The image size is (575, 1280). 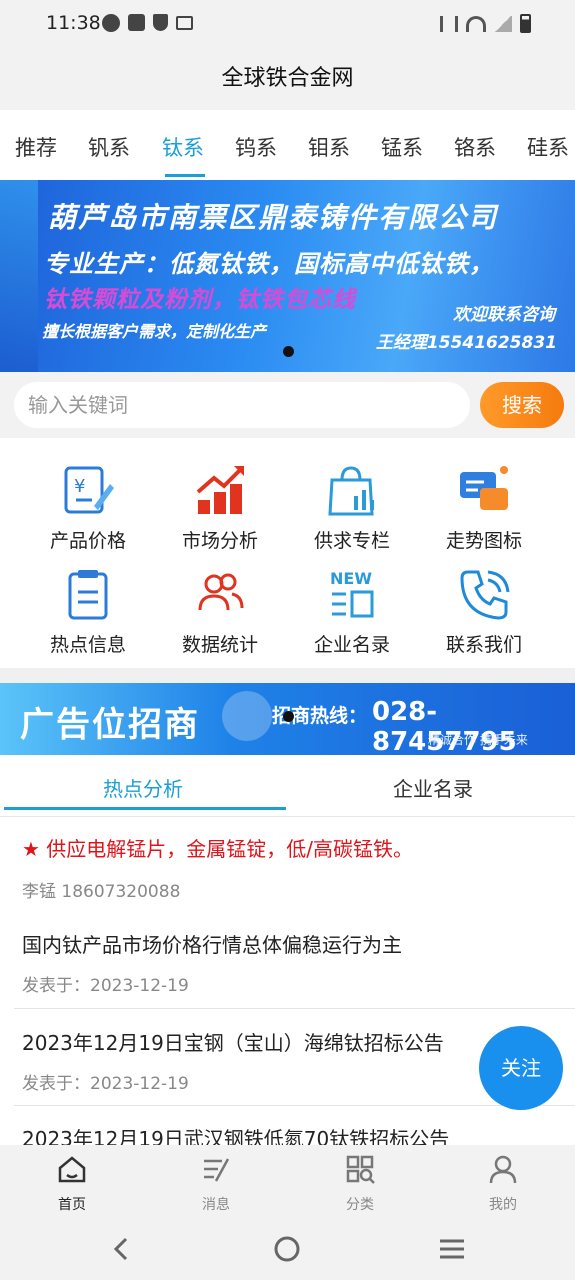 I want to click on bottom-nav: 首页 消息 分类 我的, so click(x=287, y=1180).